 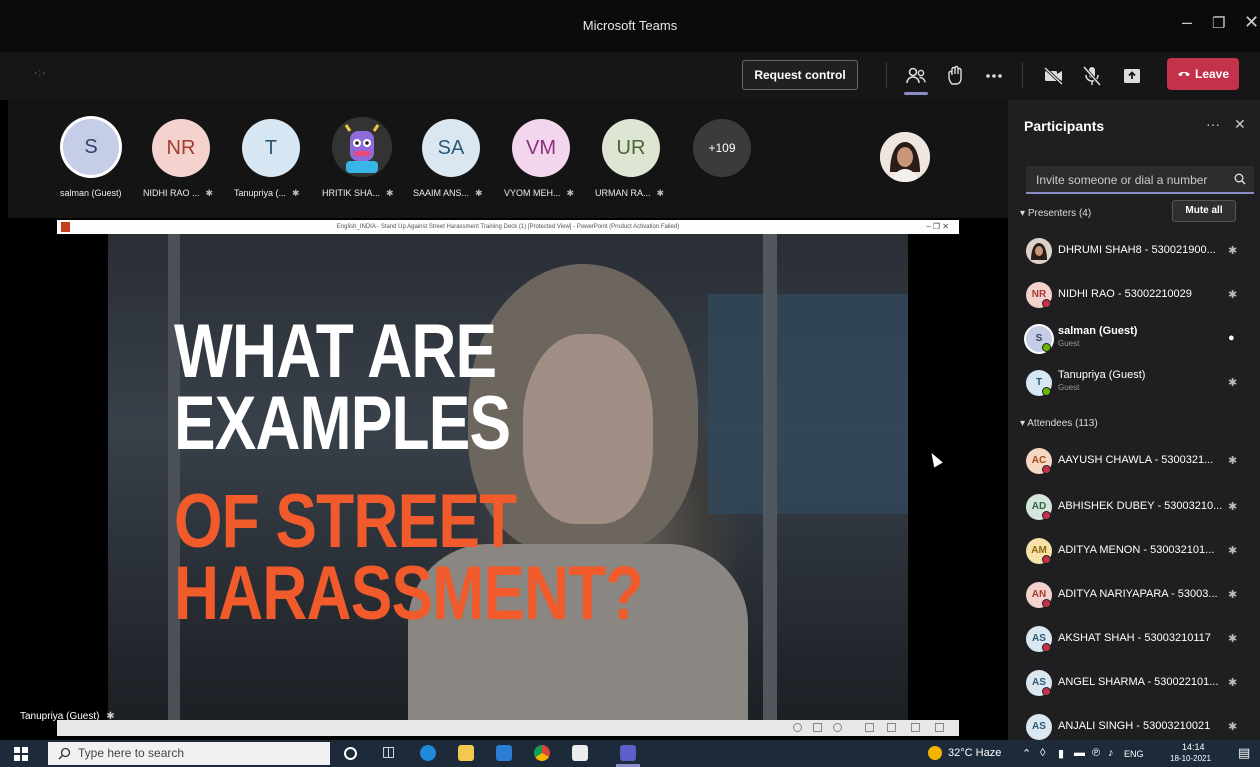 What do you see at coordinates (1055, 213) in the screenshot?
I see `presenters-section-header: ▾ Presenters (4)` at bounding box center [1055, 213].